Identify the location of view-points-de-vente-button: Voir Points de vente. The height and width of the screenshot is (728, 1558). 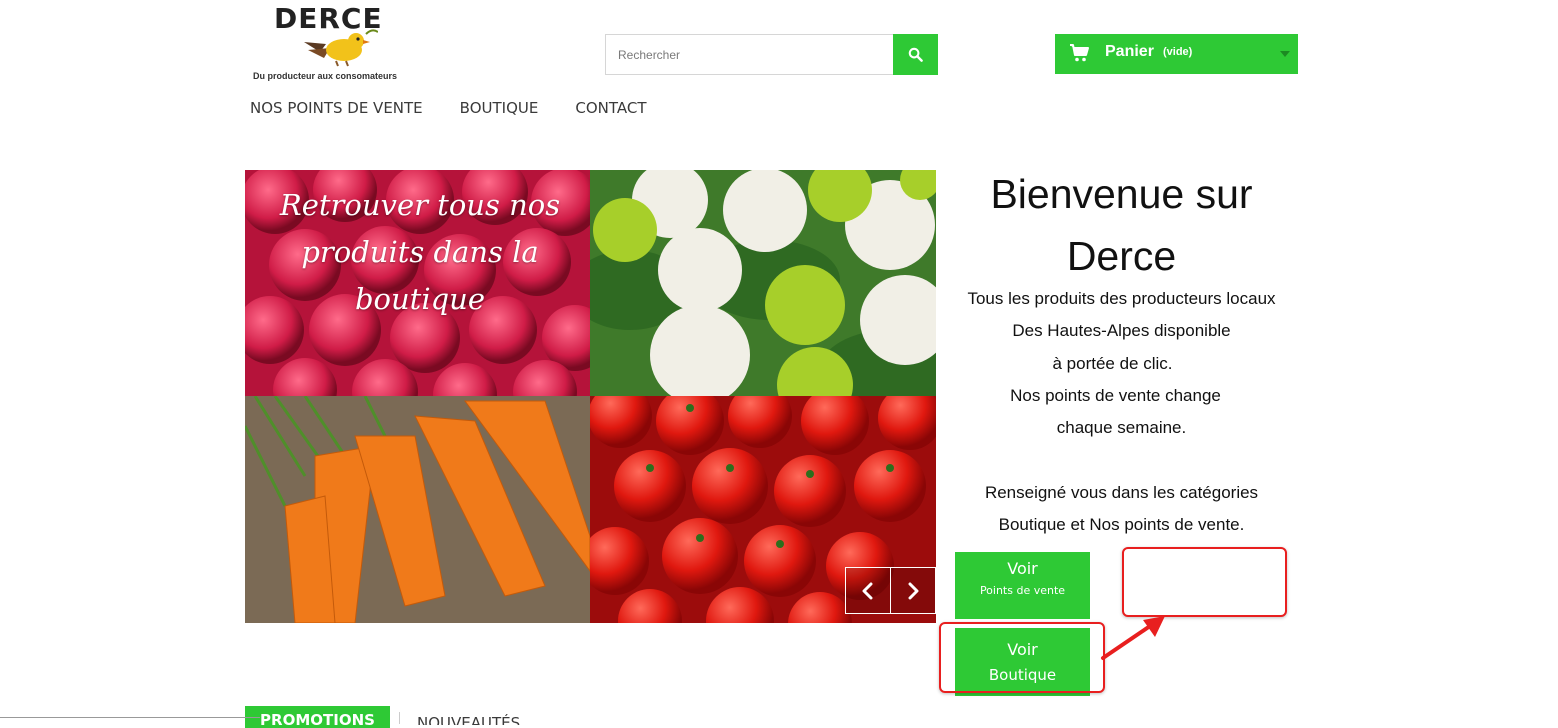
(1022, 585).